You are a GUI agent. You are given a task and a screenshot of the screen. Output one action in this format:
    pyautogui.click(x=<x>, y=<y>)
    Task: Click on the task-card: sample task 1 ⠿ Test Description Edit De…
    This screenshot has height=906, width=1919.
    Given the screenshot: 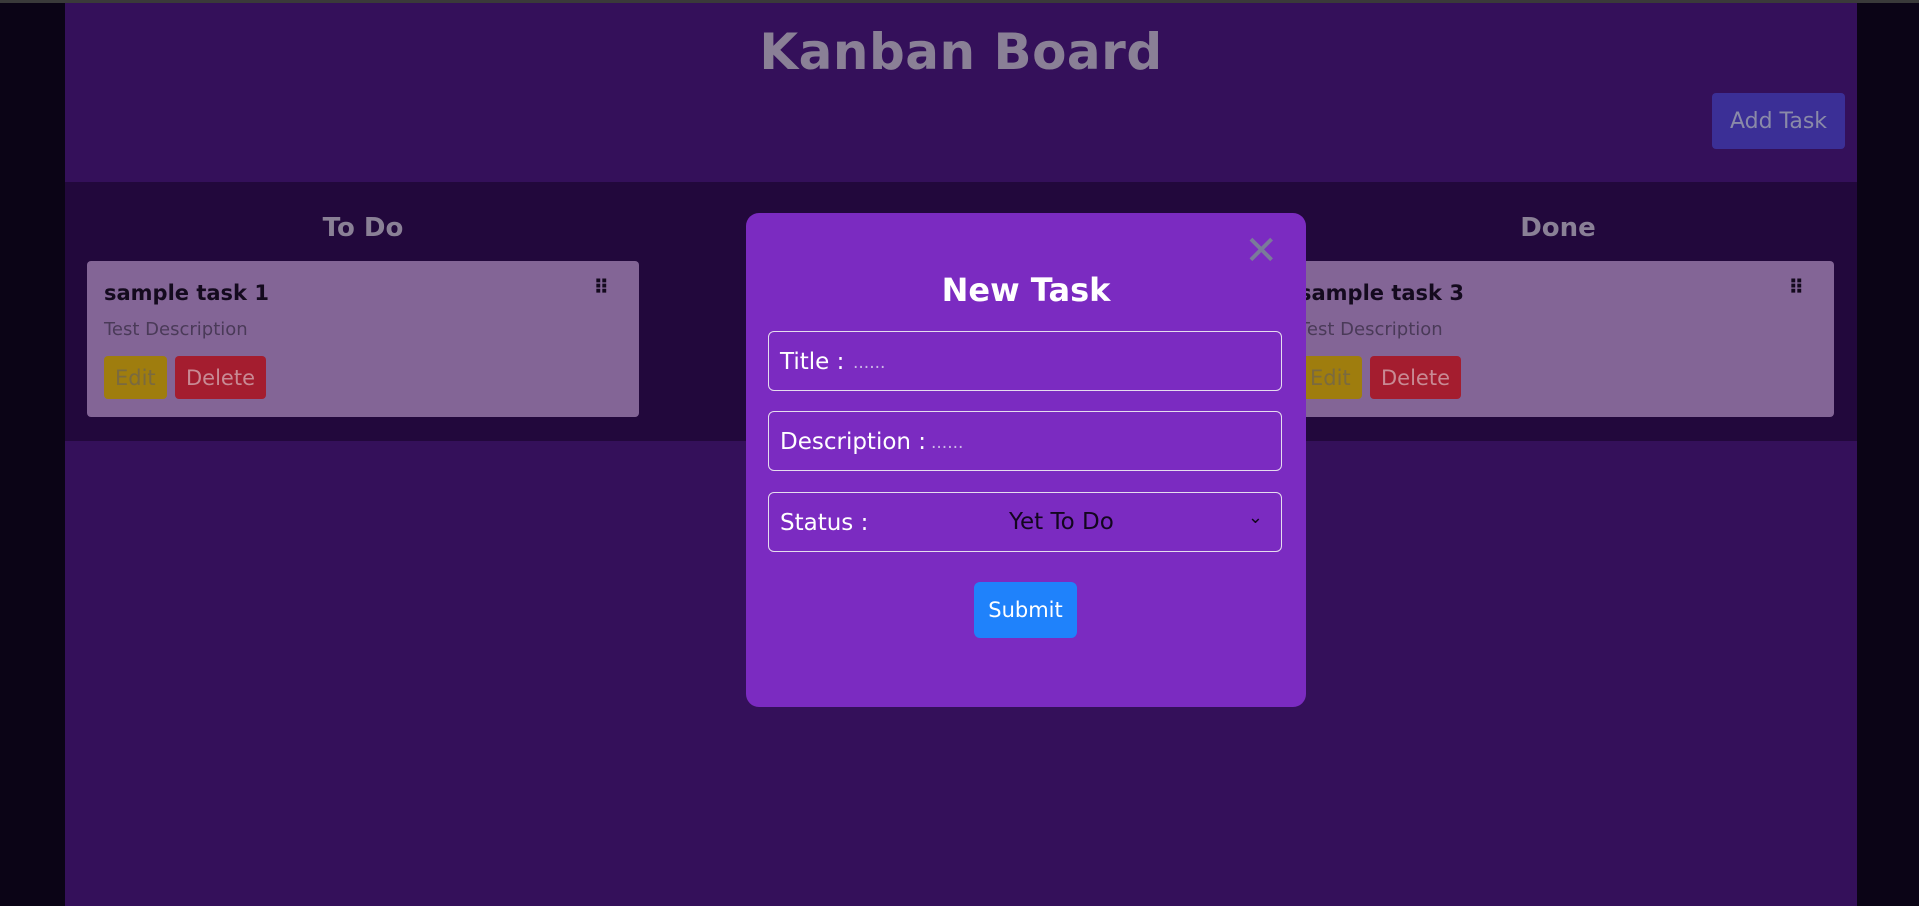 What is the action you would take?
    pyautogui.click(x=363, y=339)
    